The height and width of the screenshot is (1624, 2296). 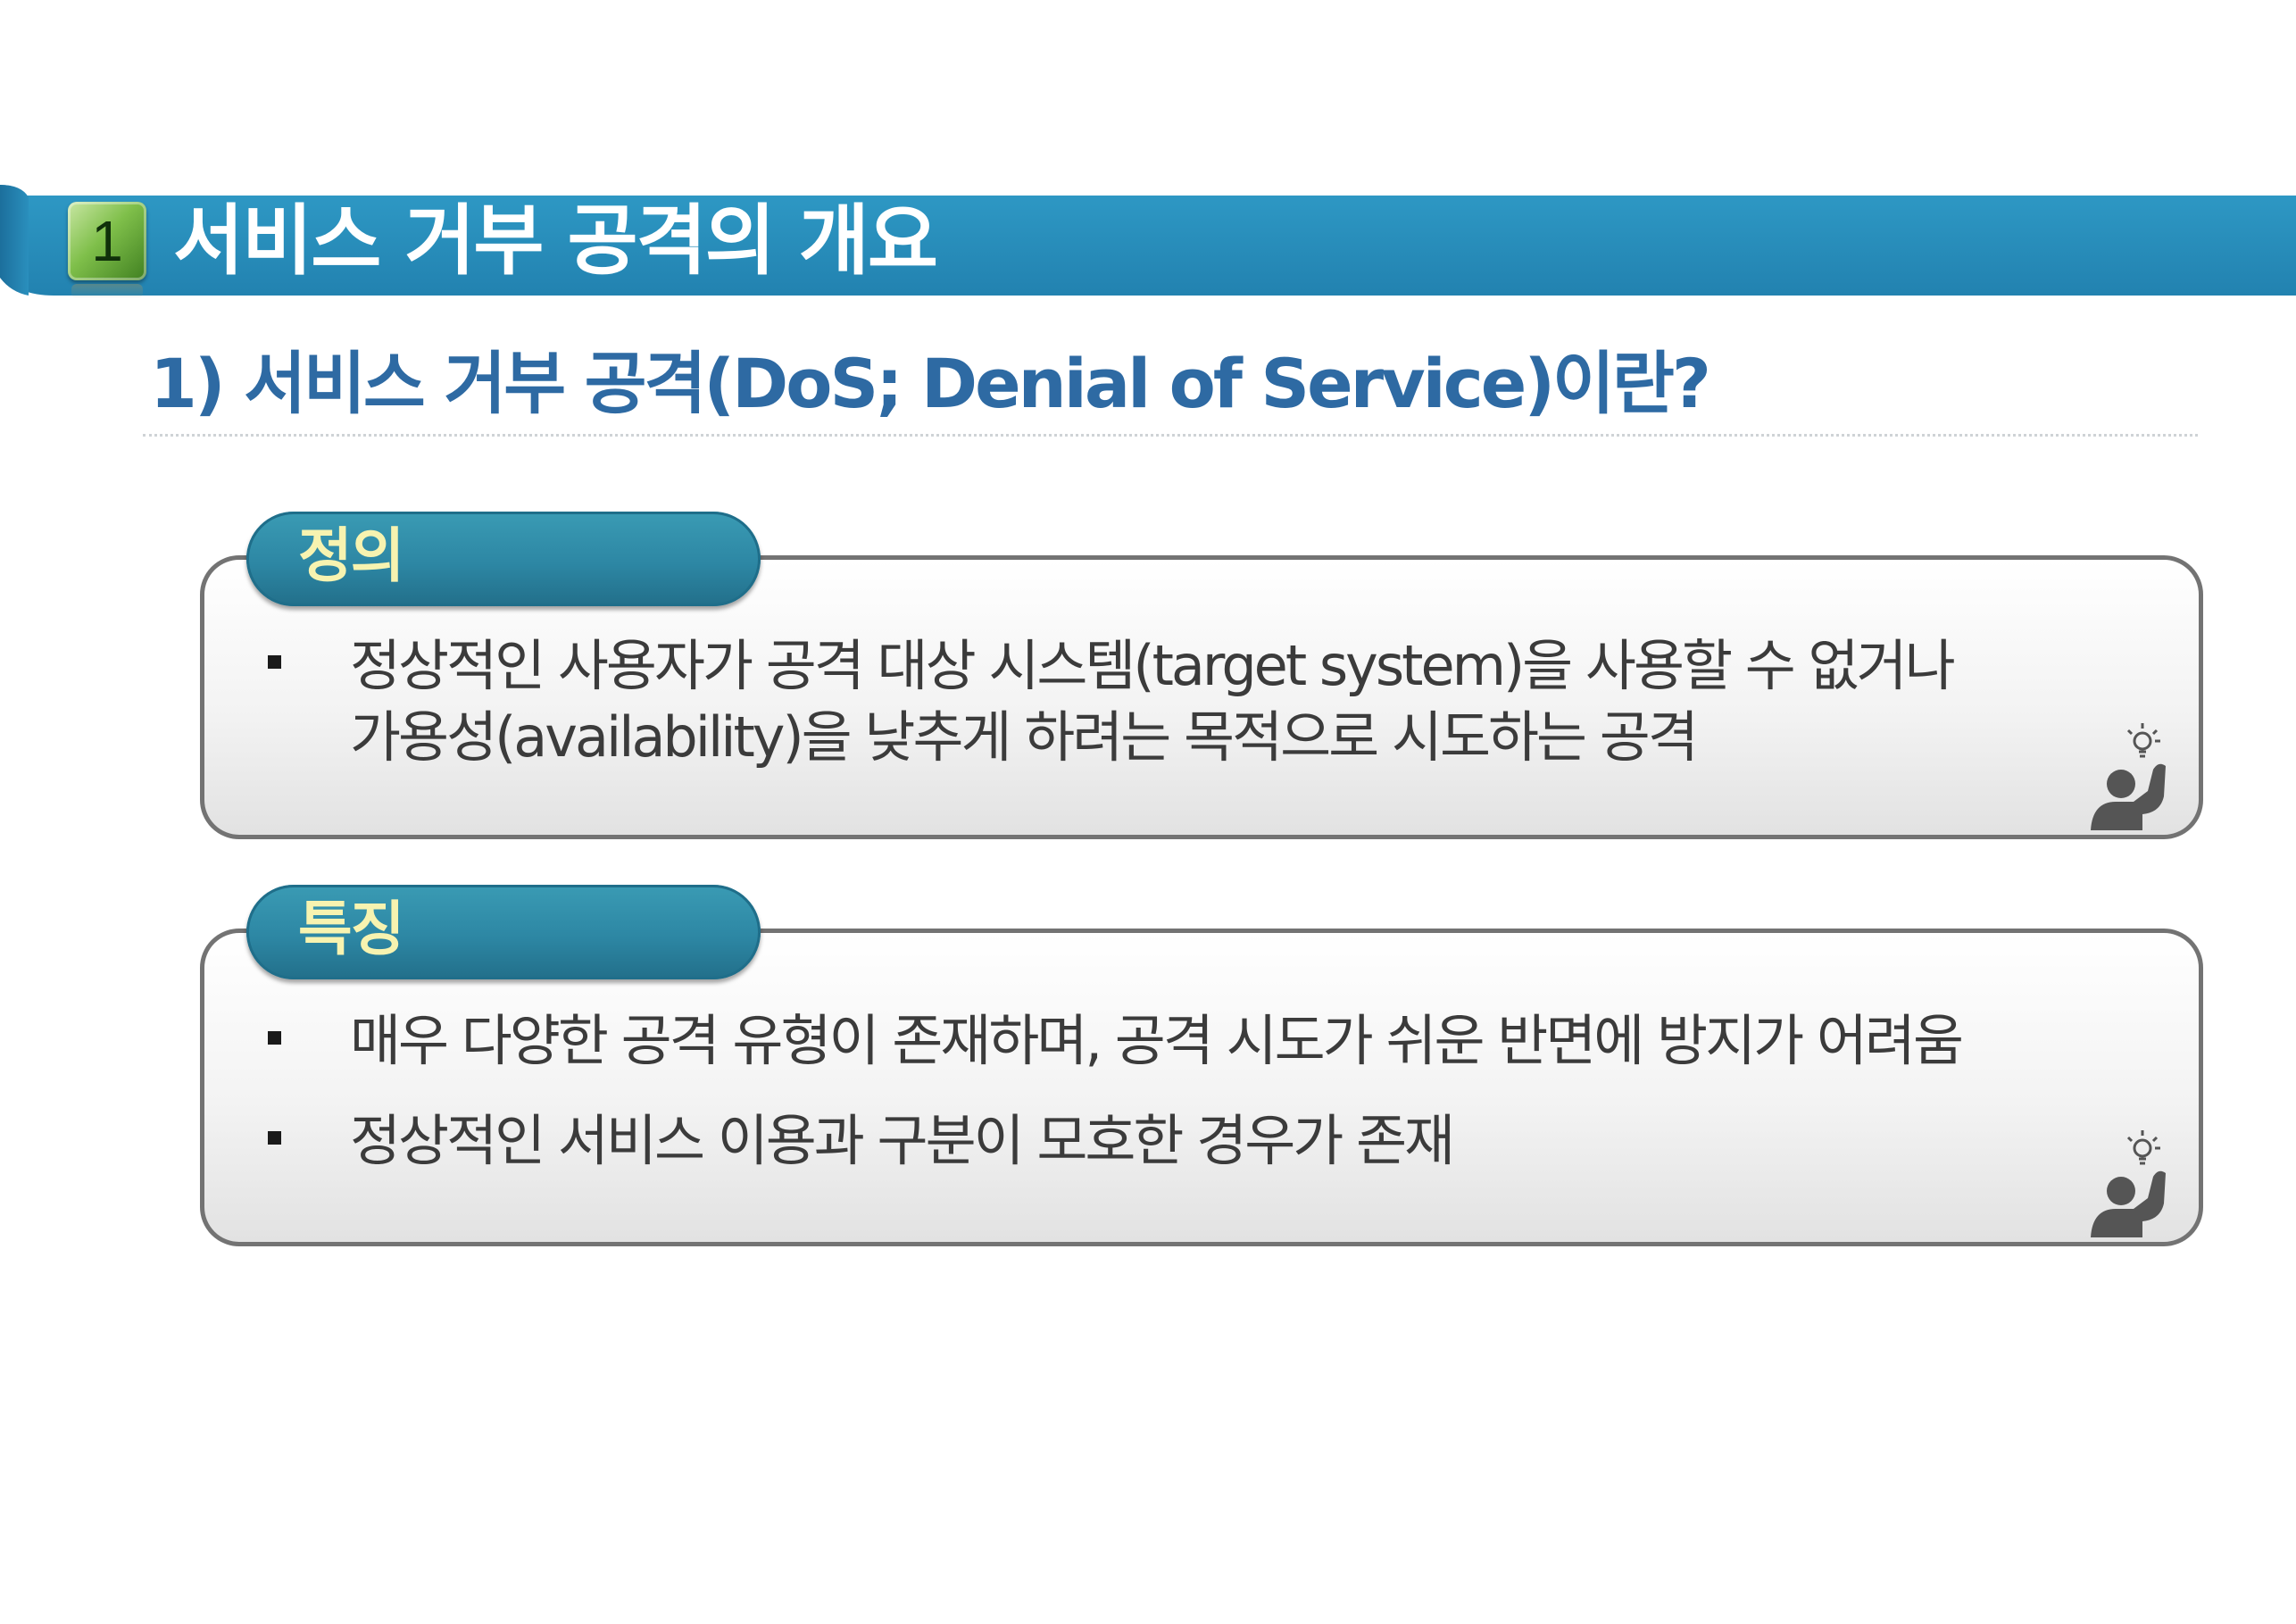 I want to click on definition-tab-label: 정의, so click(x=351, y=555).